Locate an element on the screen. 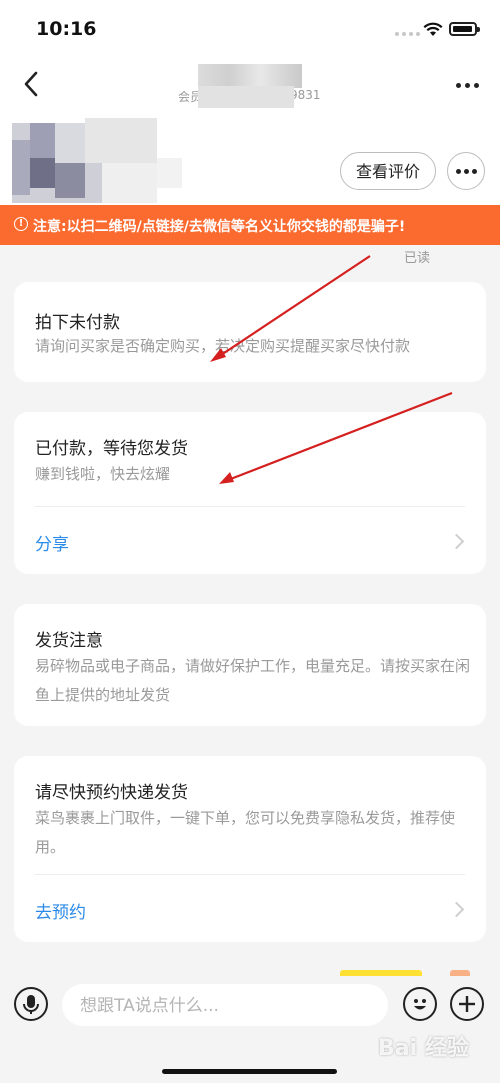  status-bar: 10:16 is located at coordinates (250, 29).